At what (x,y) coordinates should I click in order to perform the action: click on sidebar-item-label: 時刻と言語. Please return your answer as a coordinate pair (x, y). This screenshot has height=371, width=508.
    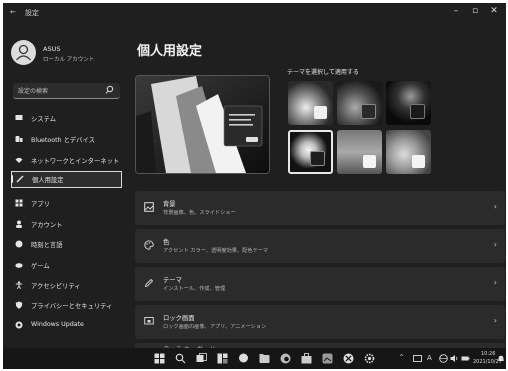
    Looking at the image, I should click on (47, 245).